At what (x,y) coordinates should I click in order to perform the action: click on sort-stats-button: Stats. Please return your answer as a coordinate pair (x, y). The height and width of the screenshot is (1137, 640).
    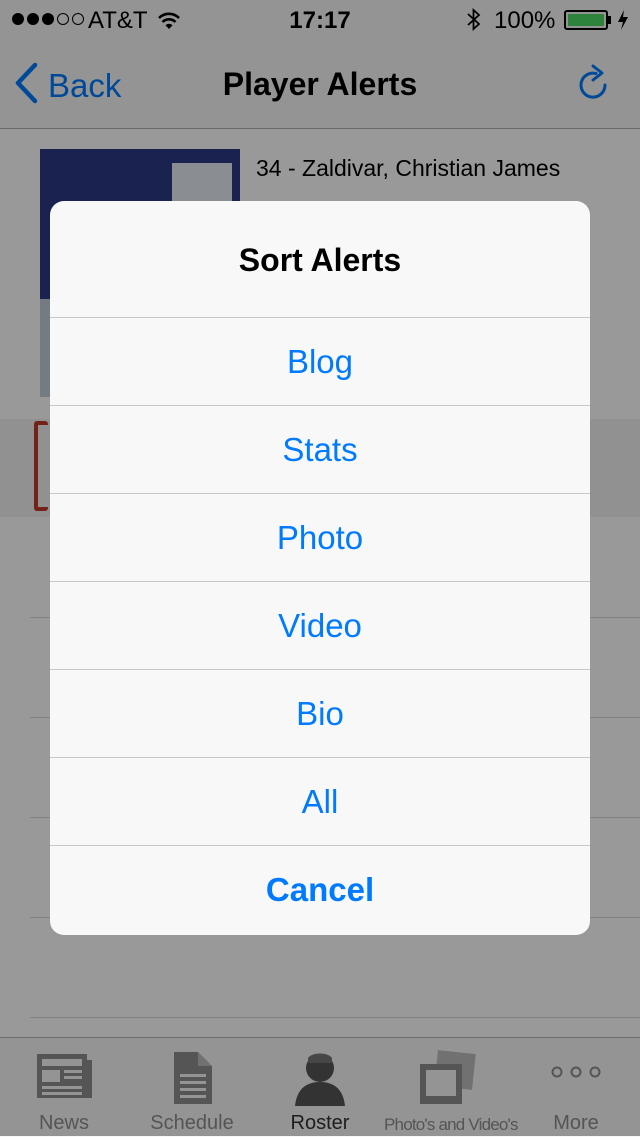
    Looking at the image, I should click on (320, 450).